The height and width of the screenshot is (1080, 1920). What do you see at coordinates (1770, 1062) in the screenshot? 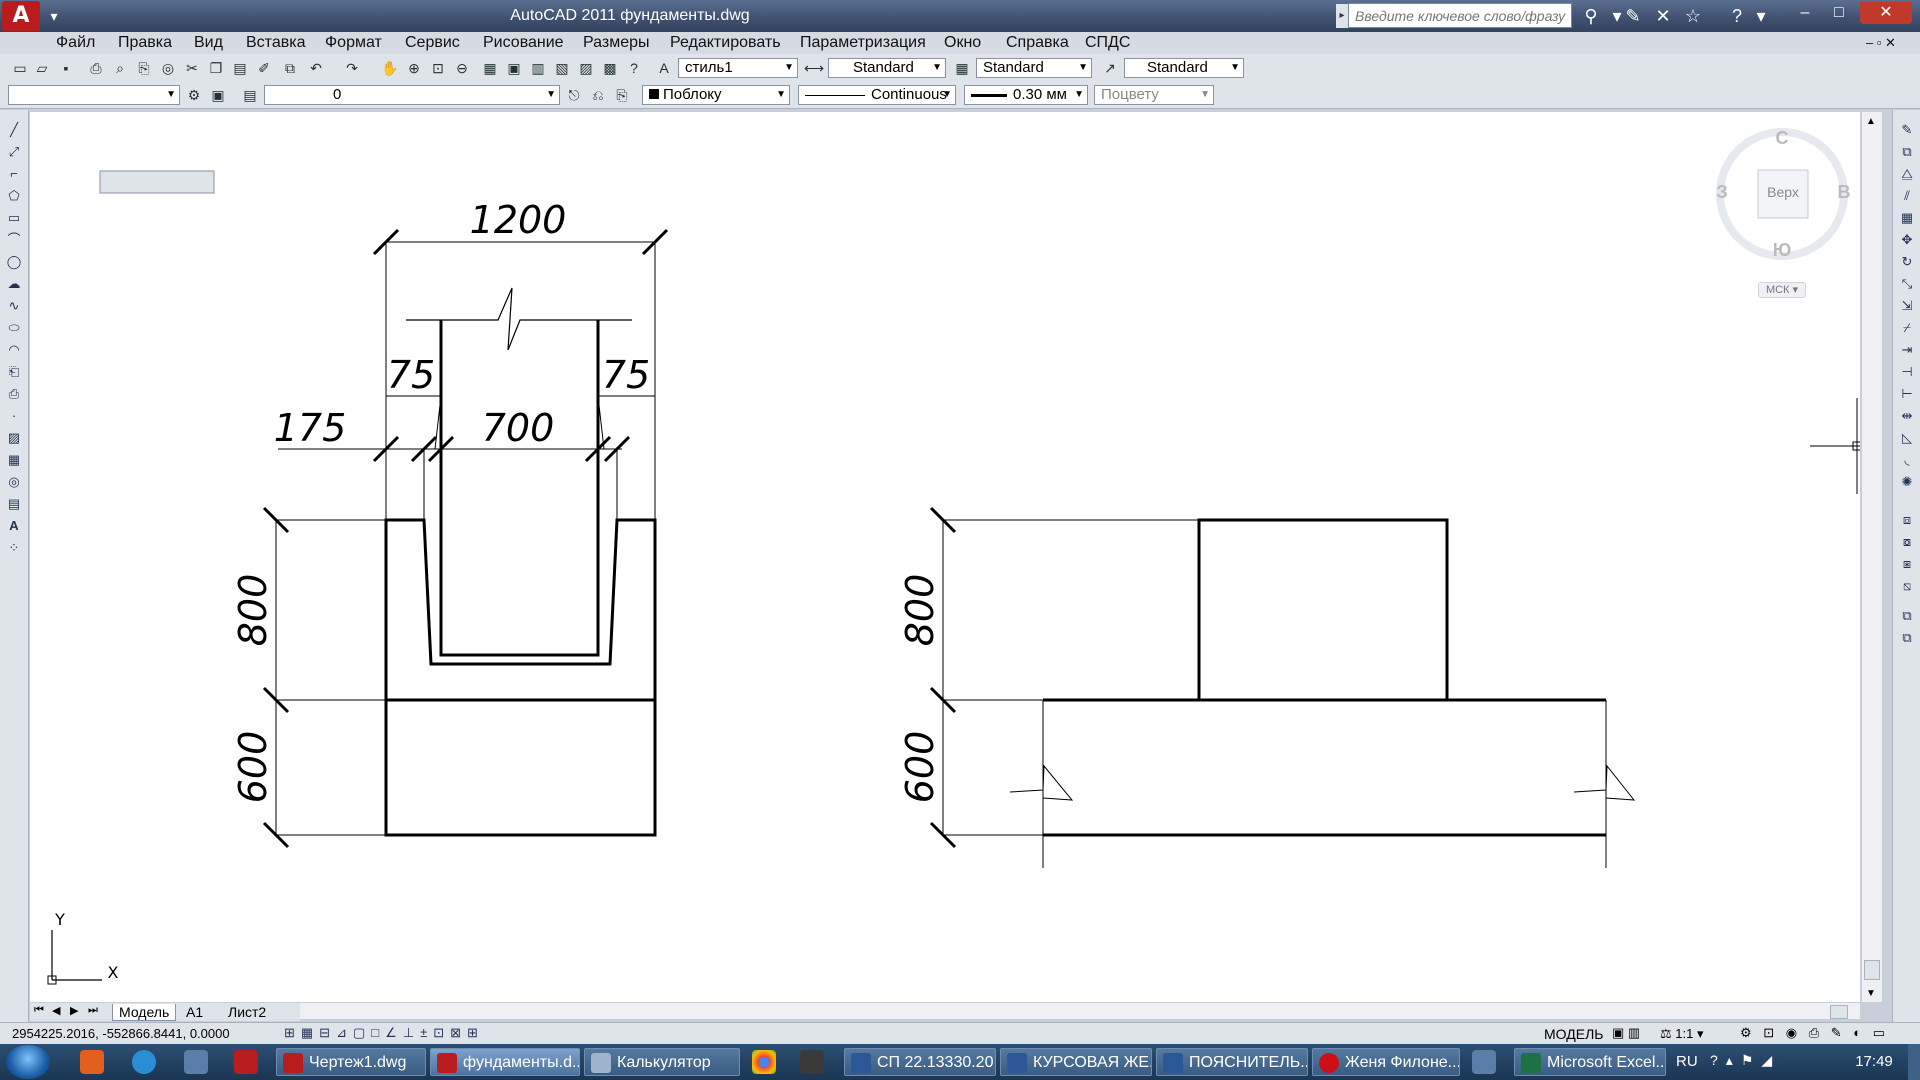
I see `system-tray-icons: ?▴⚑◢` at bounding box center [1770, 1062].